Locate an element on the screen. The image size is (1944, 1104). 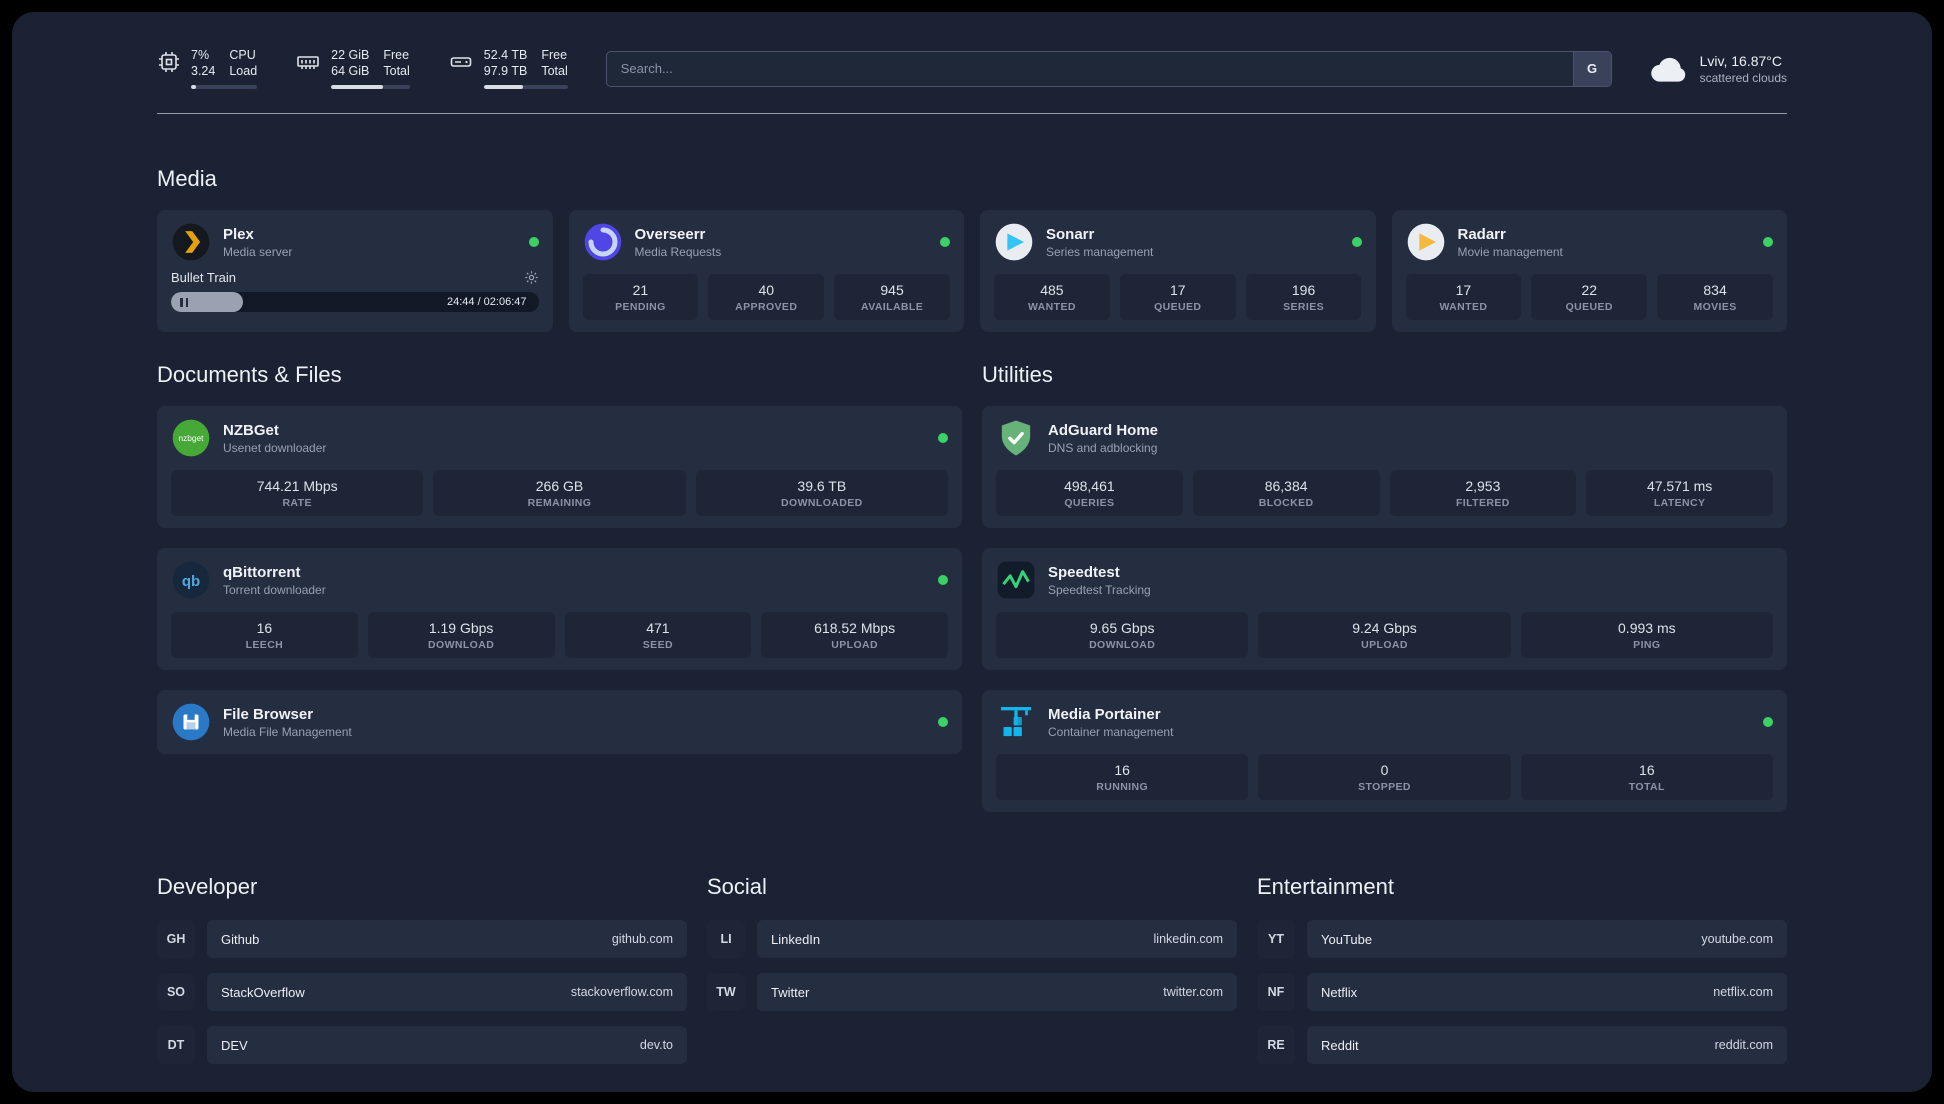
link-url: twitter.com is located at coordinates (1193, 992).